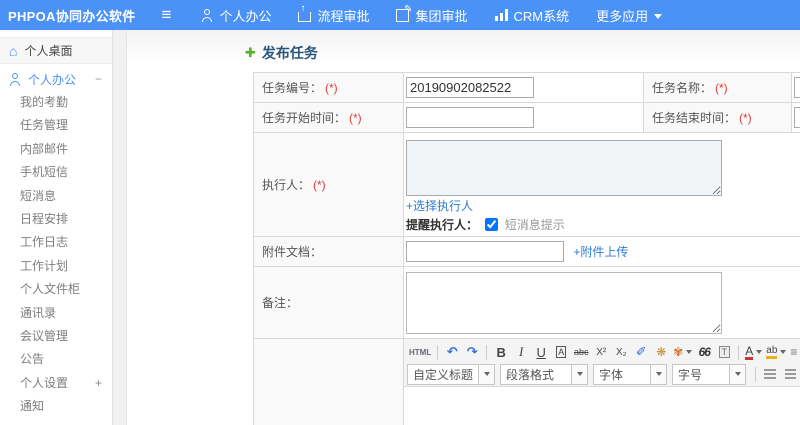  Describe the element at coordinates (292, 88) in the screenshot. I see `task-no-label: 任务编号：` at that location.